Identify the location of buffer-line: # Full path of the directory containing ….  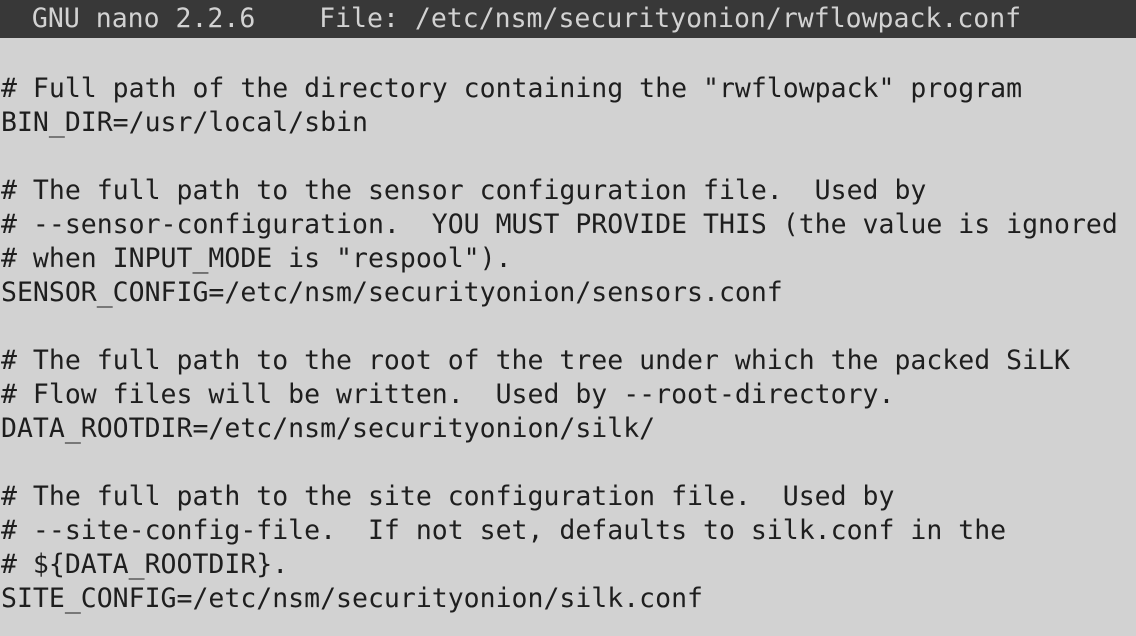
(568, 89).